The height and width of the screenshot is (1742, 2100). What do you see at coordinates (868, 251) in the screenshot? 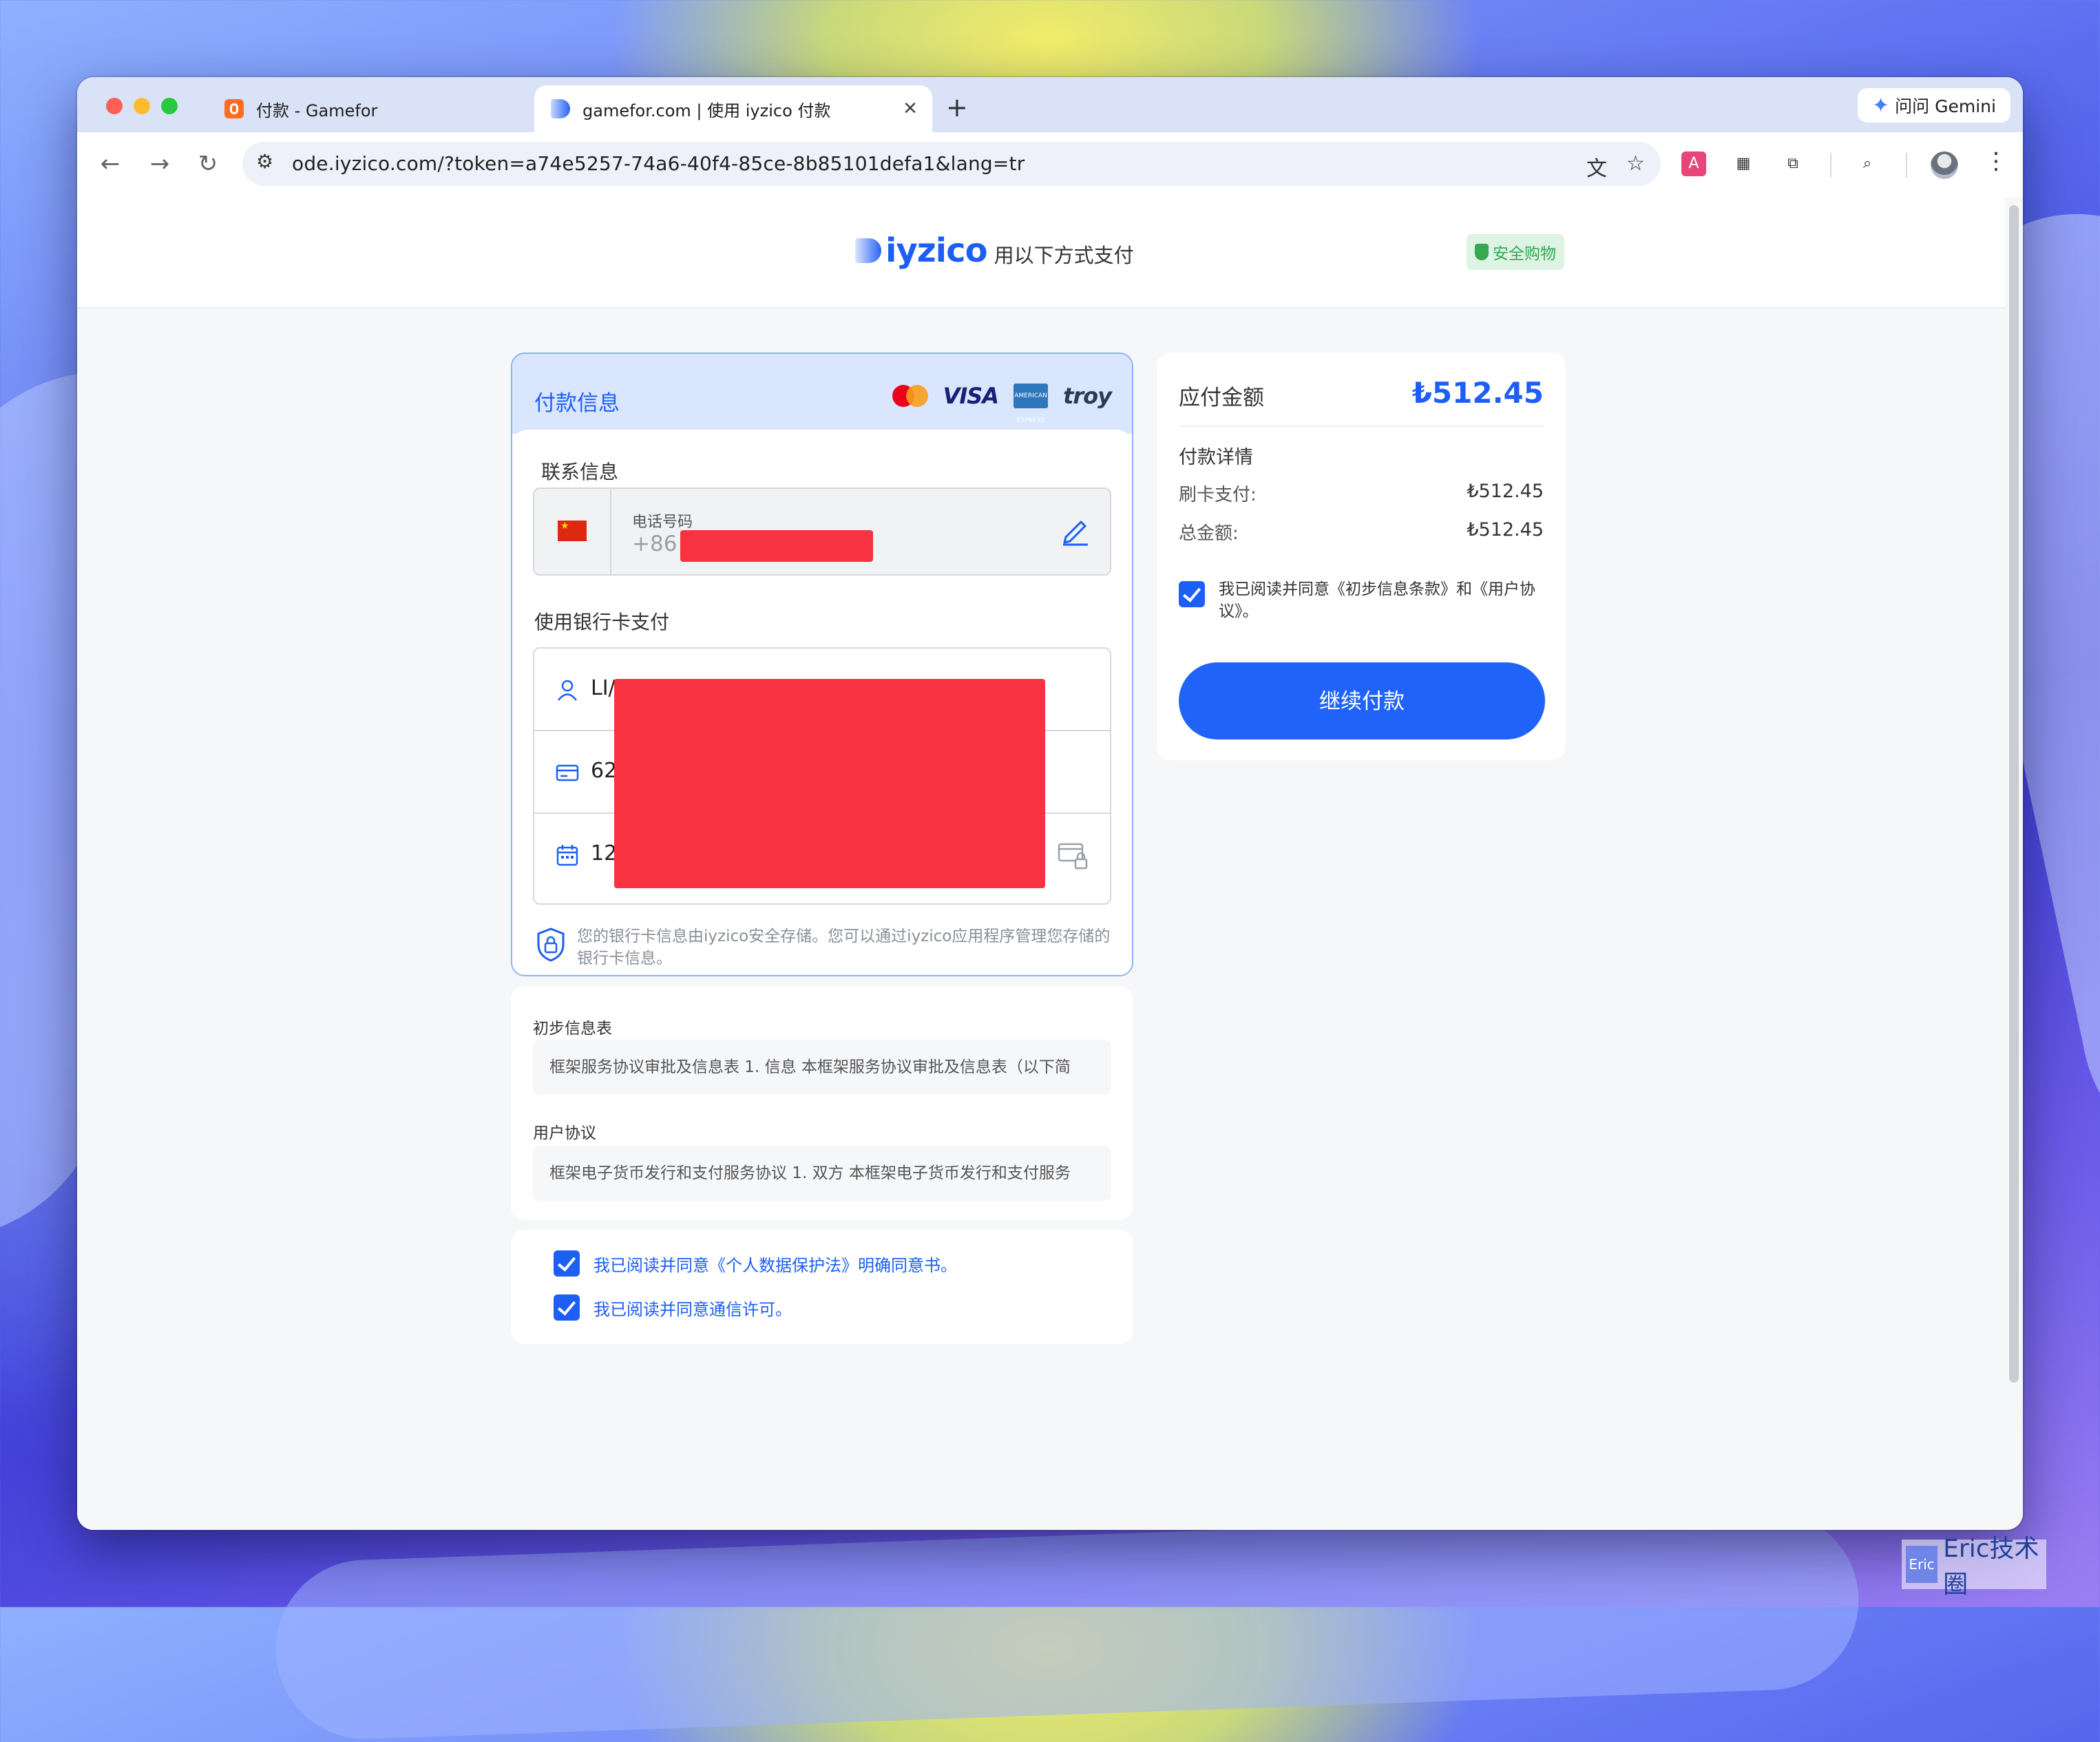
I see `iyzico-logo-icon` at bounding box center [868, 251].